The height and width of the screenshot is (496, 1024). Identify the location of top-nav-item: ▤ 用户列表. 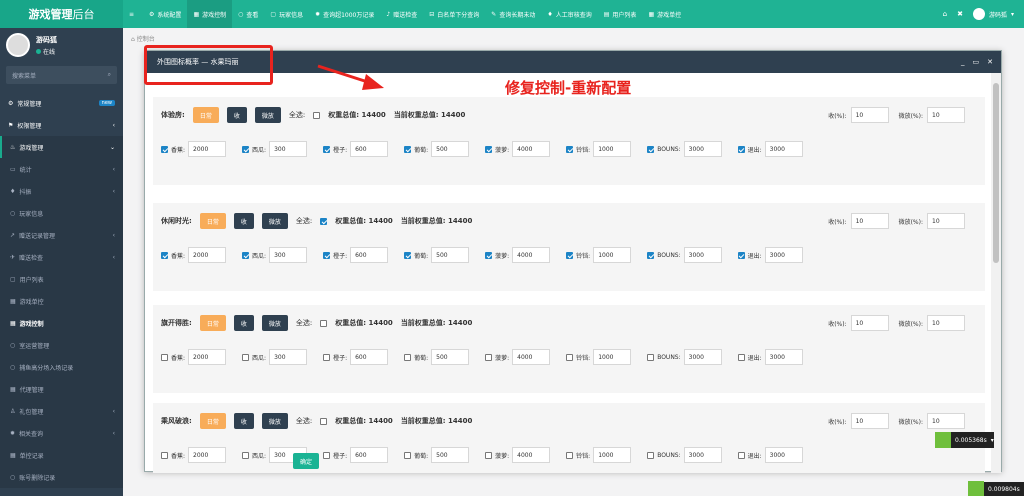
(620, 14).